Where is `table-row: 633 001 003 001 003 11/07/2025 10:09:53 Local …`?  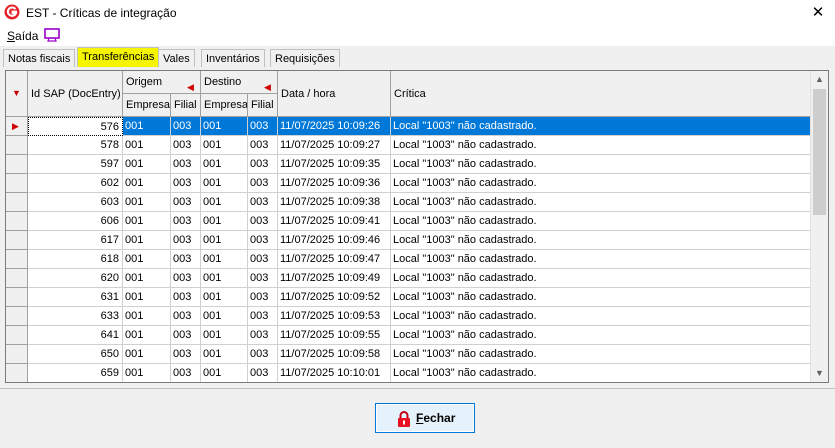 table-row: 633 001 003 001 003 11/07/2025 10:09:53 Local … is located at coordinates (409, 316).